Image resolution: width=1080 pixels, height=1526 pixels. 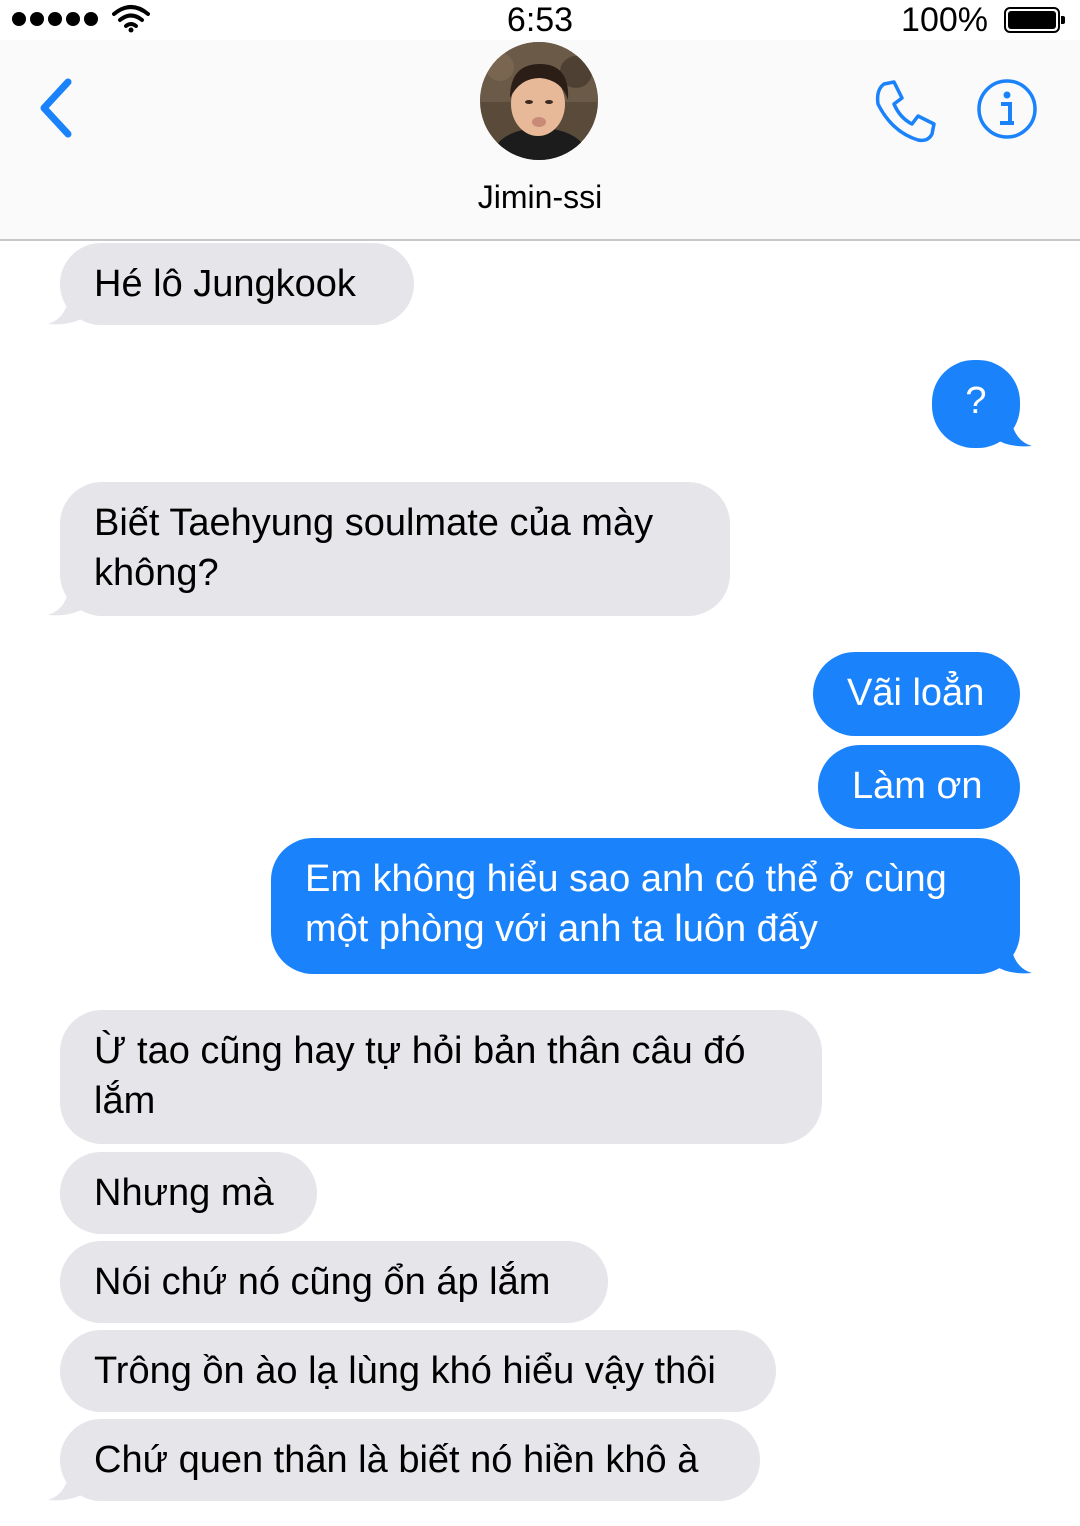 What do you see at coordinates (1007, 109) in the screenshot?
I see `info-icon` at bounding box center [1007, 109].